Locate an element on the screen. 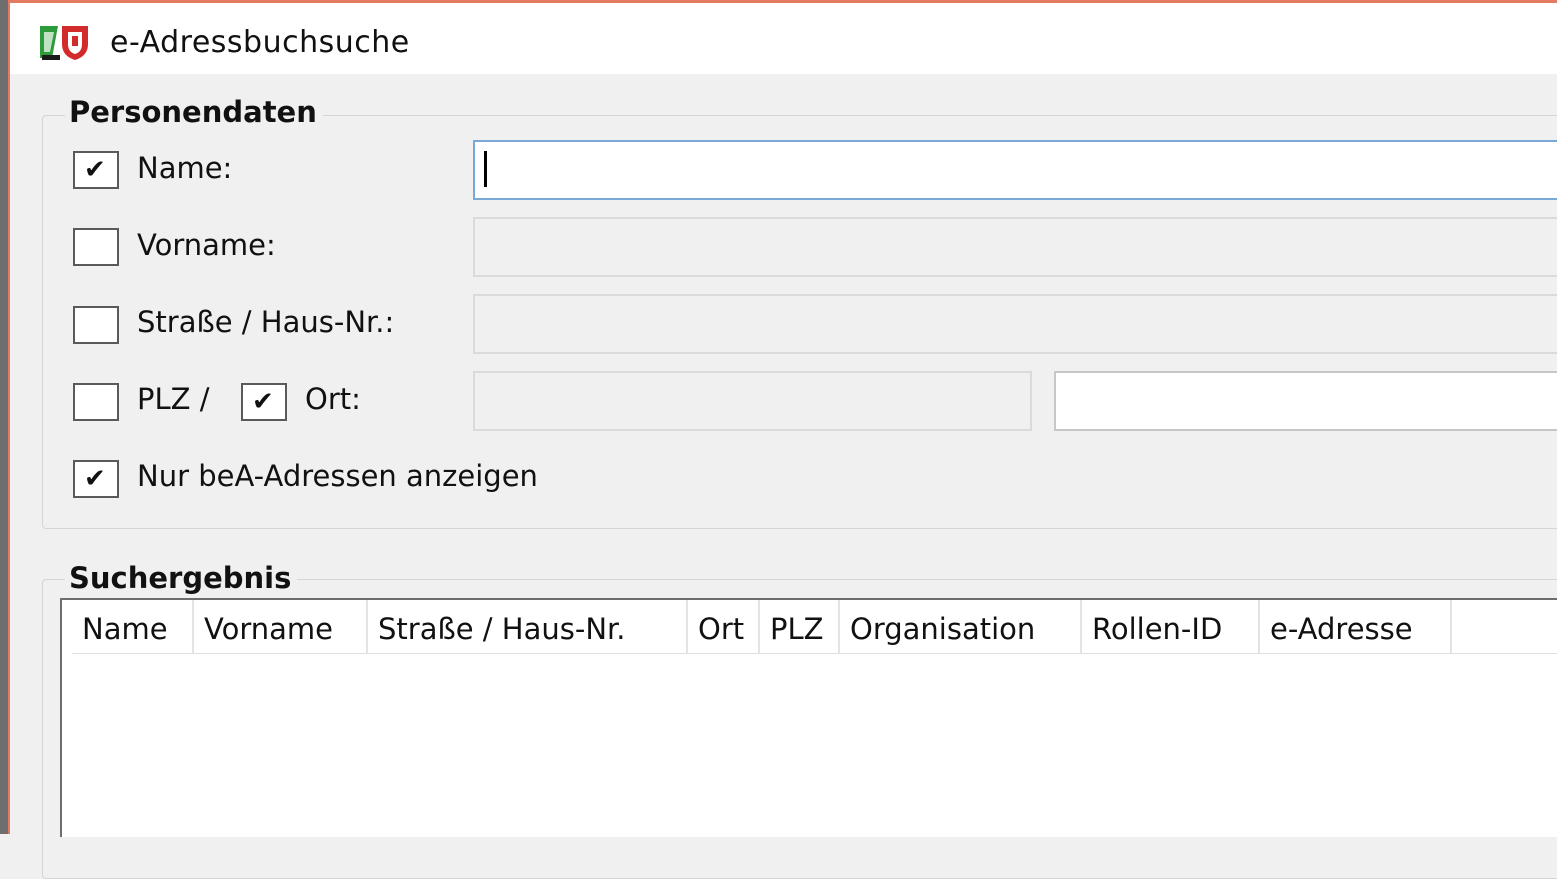 This screenshot has height=879, width=1557. strasse-checkbox is located at coordinates (96, 325).